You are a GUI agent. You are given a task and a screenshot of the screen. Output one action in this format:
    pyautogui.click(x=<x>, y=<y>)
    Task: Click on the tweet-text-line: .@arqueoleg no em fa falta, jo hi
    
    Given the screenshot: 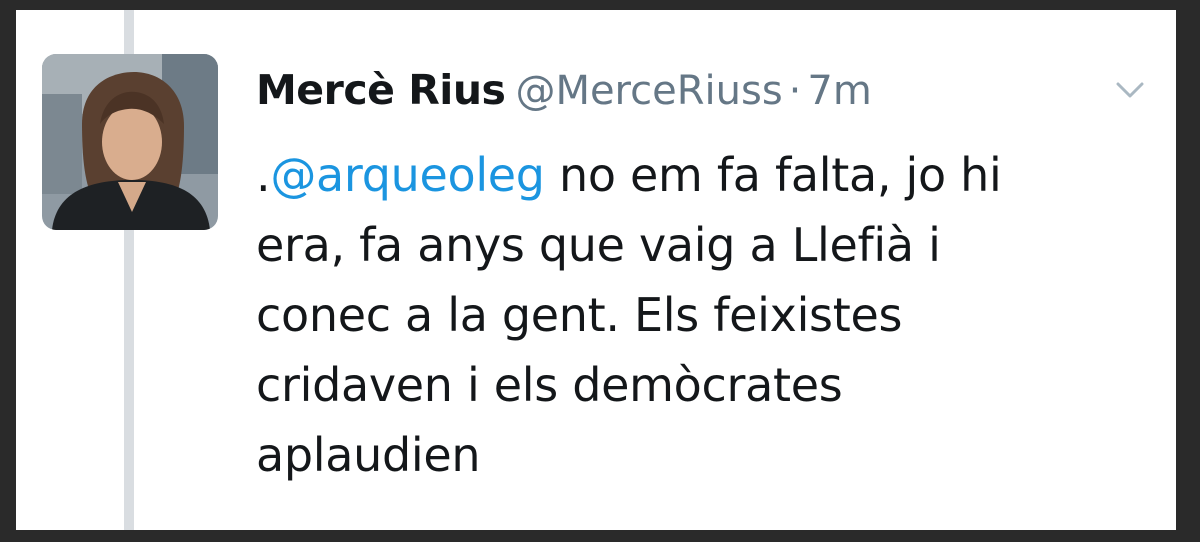 What is the action you would take?
    pyautogui.click(x=706, y=175)
    